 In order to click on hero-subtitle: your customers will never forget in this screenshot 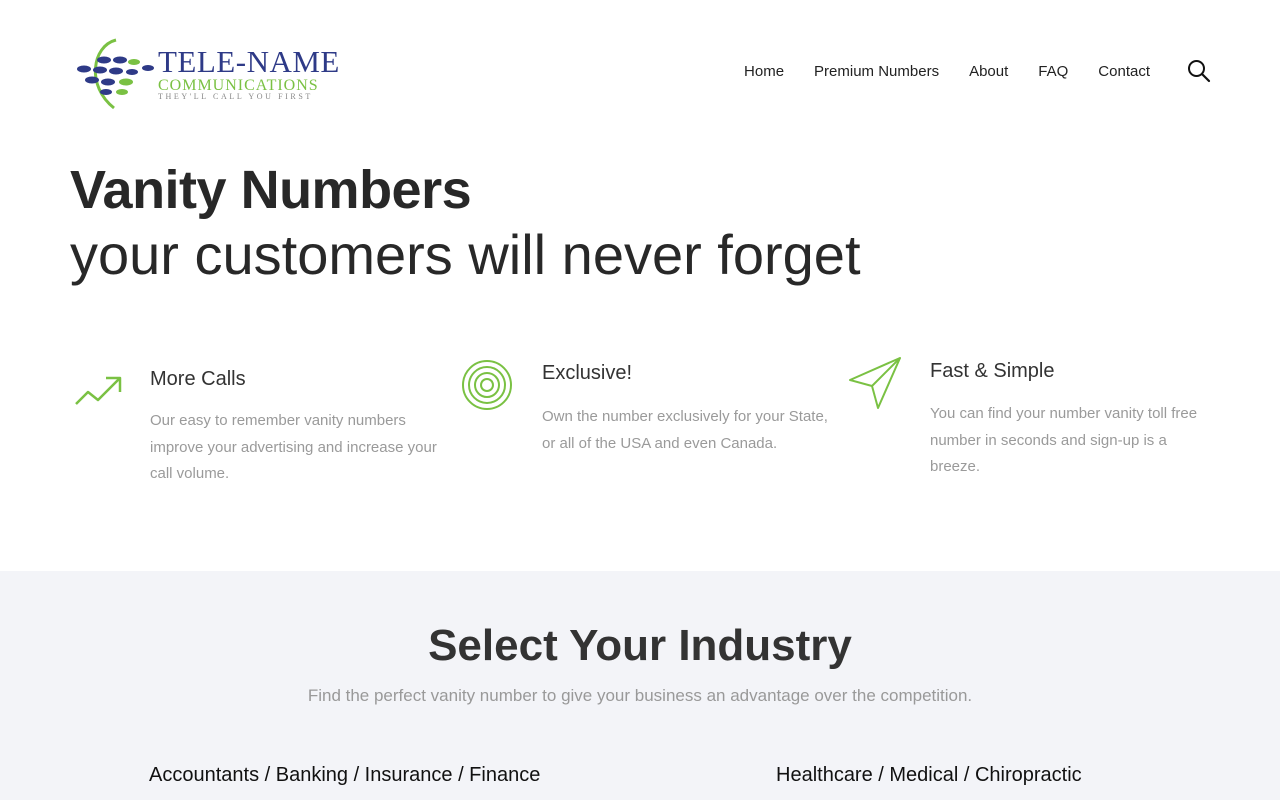, I will do `click(465, 254)`.